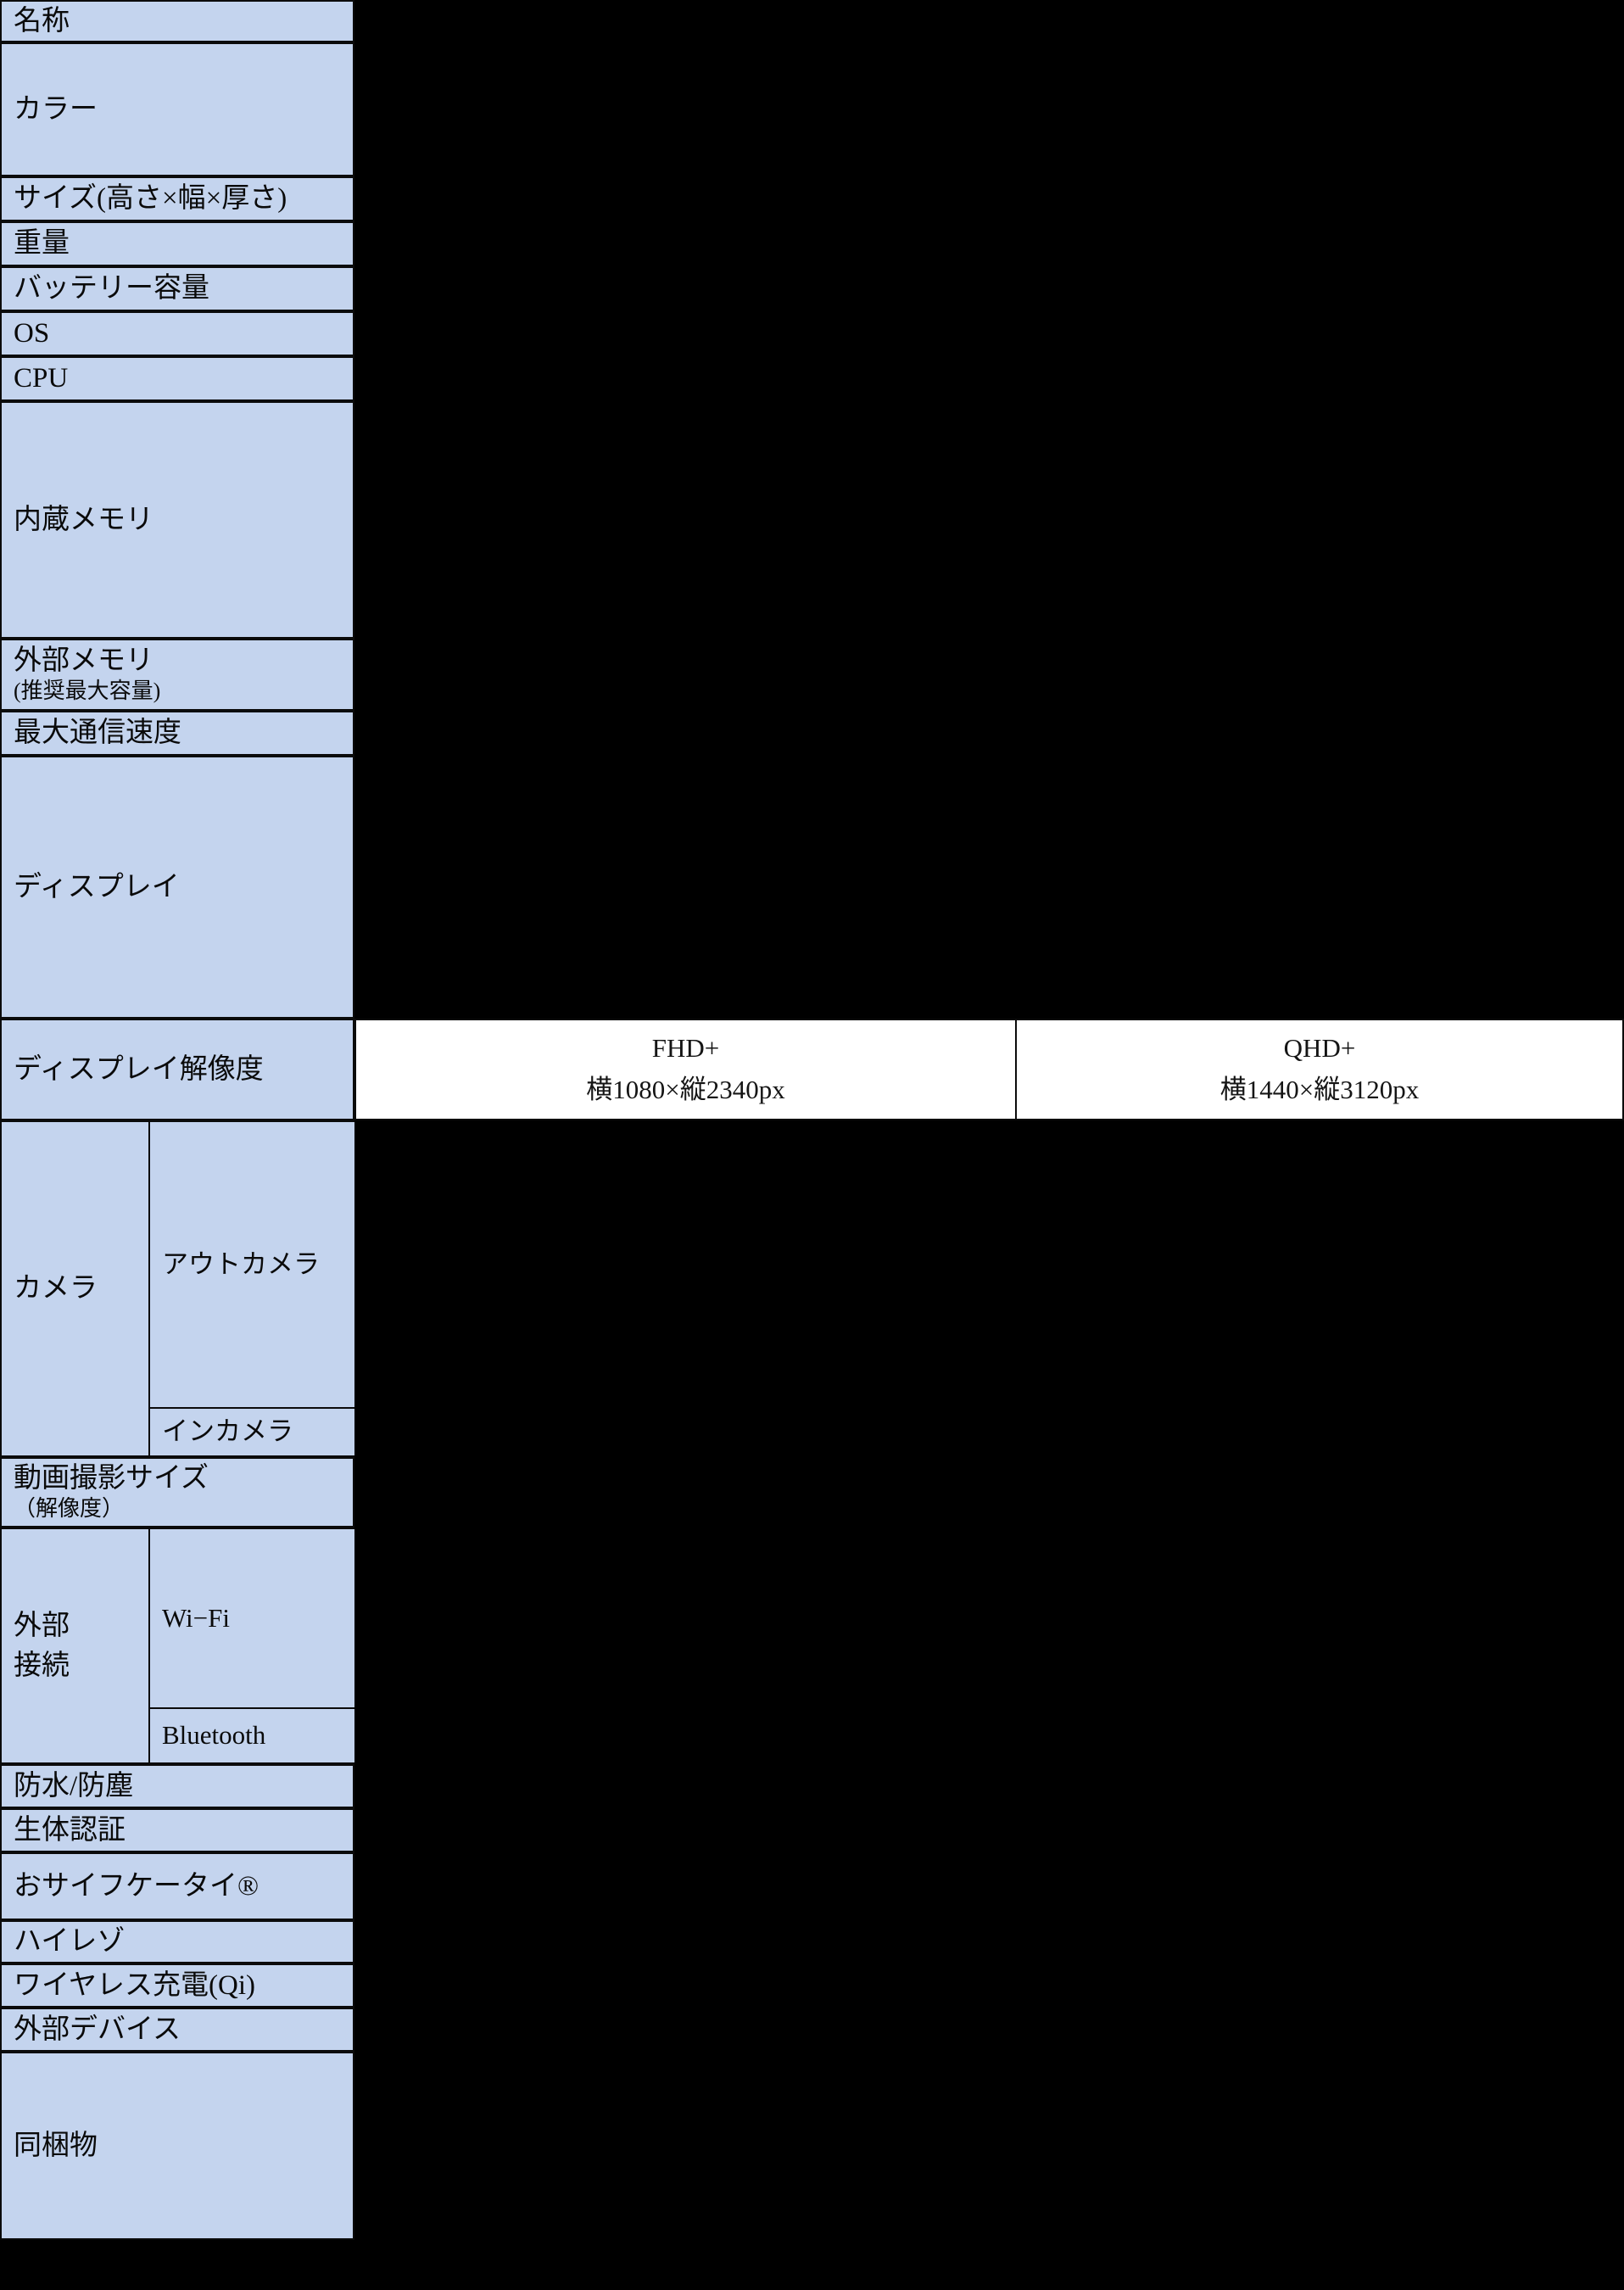 The image size is (1624, 2290). What do you see at coordinates (812, 2265) in the screenshot?
I see `obscured-values-region-bottom` at bounding box center [812, 2265].